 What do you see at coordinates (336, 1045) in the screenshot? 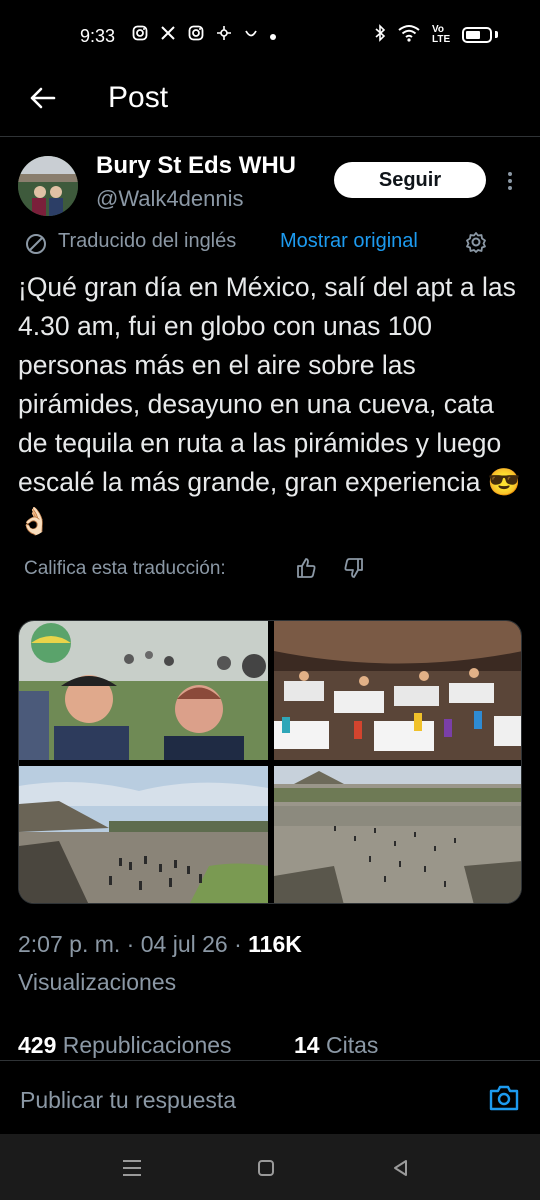
I see `quotes-stat: 14 Citas` at bounding box center [336, 1045].